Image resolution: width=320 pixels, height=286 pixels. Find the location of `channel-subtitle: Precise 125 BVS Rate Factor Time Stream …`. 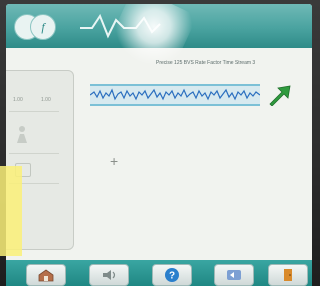

channel-subtitle: Precise 125 BVS Rate Factor Time Stream … is located at coordinates (206, 63).